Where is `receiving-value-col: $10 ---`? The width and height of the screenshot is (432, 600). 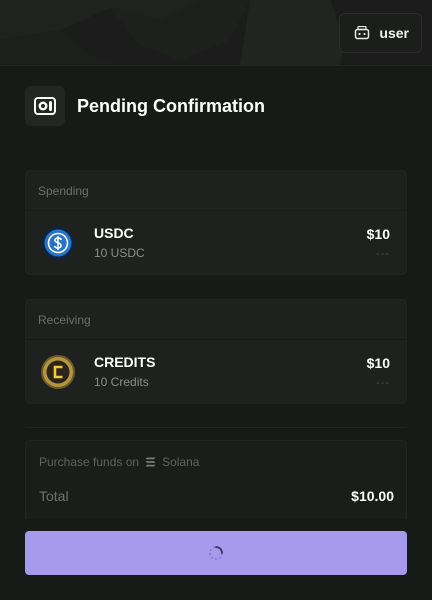
receiving-value-col: $10 --- is located at coordinates (378, 372).